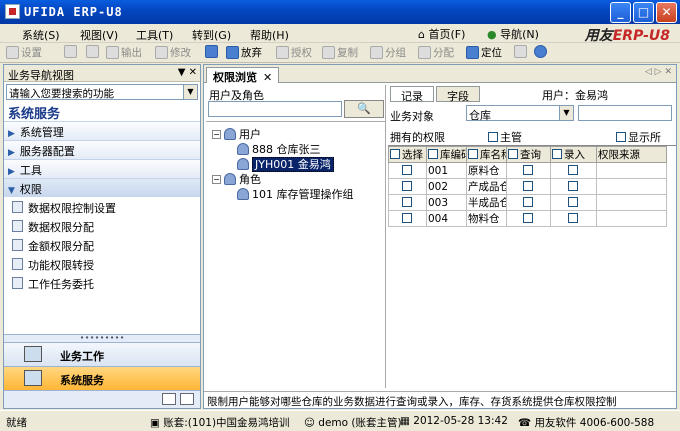  Describe the element at coordinates (34, 114) in the screenshot. I see `section-title: 系统服务` at that location.